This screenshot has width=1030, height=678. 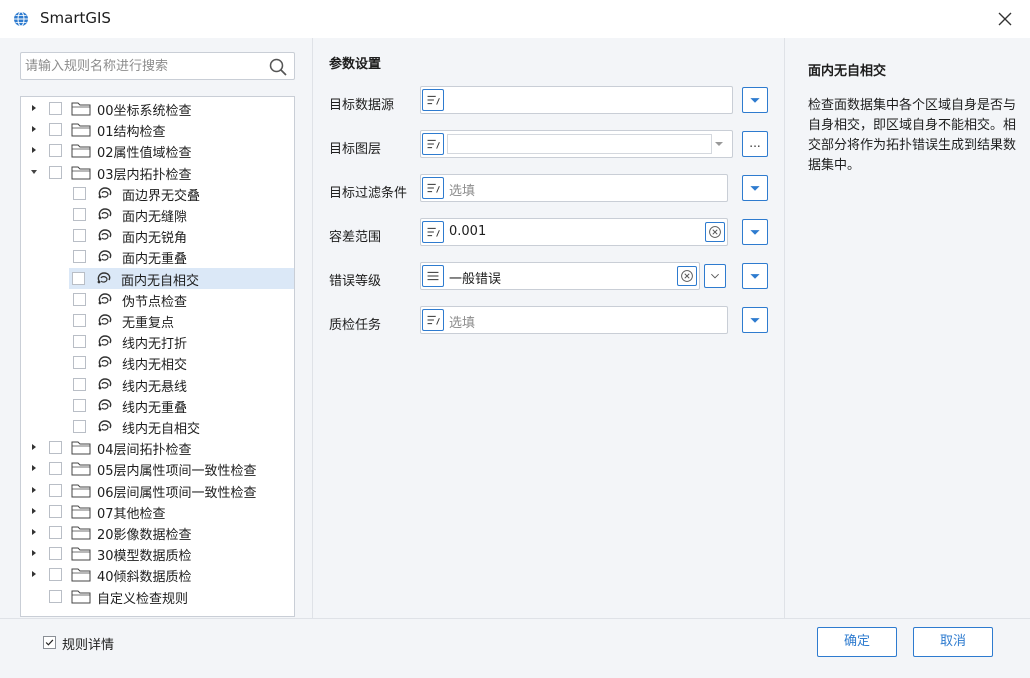 I want to click on field-label-error-level: 错误等级, so click(x=355, y=281).